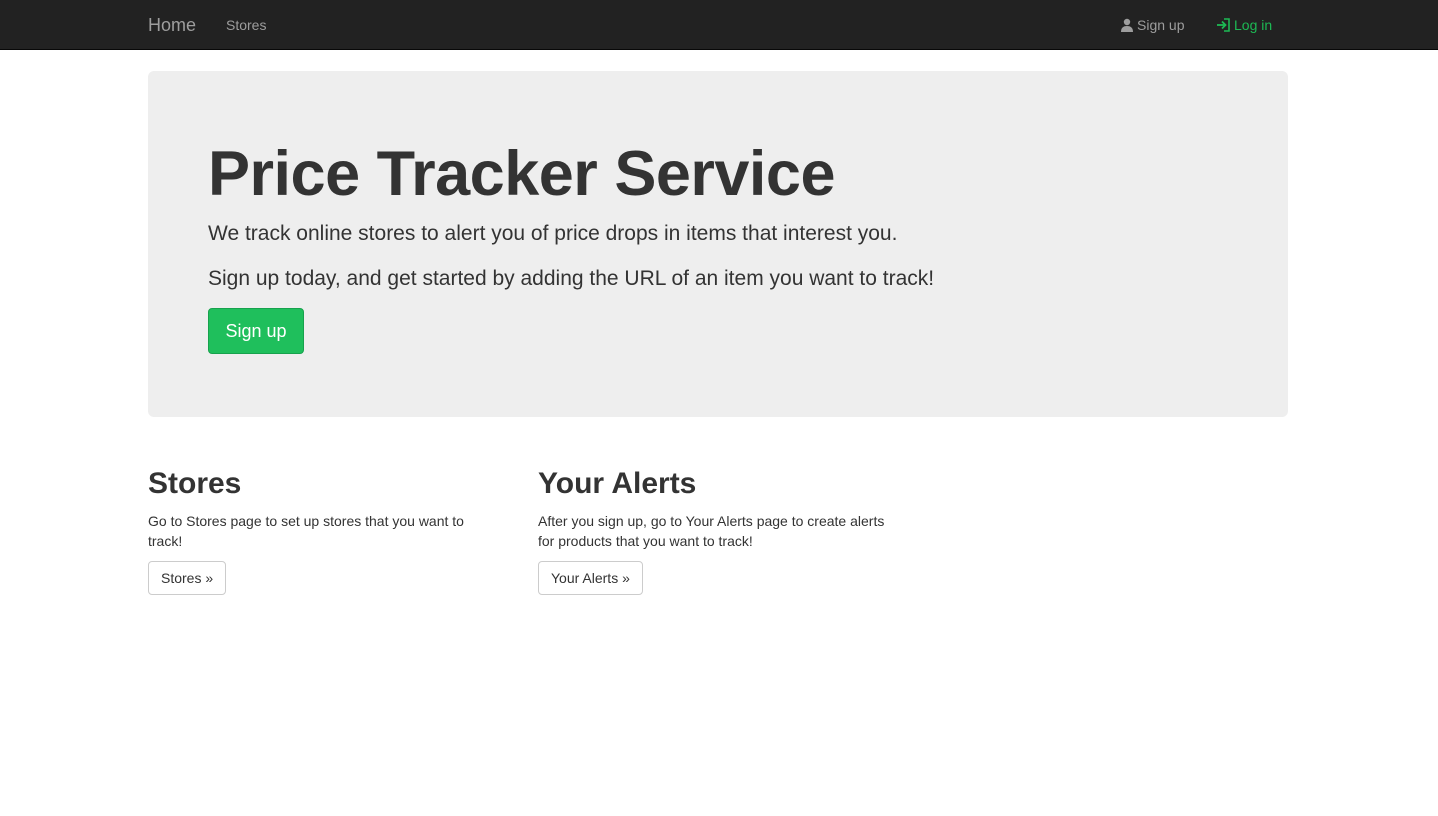 This screenshot has width=1438, height=816. What do you see at coordinates (590, 578) in the screenshot?
I see `your-alerts-button: Your Alerts »` at bounding box center [590, 578].